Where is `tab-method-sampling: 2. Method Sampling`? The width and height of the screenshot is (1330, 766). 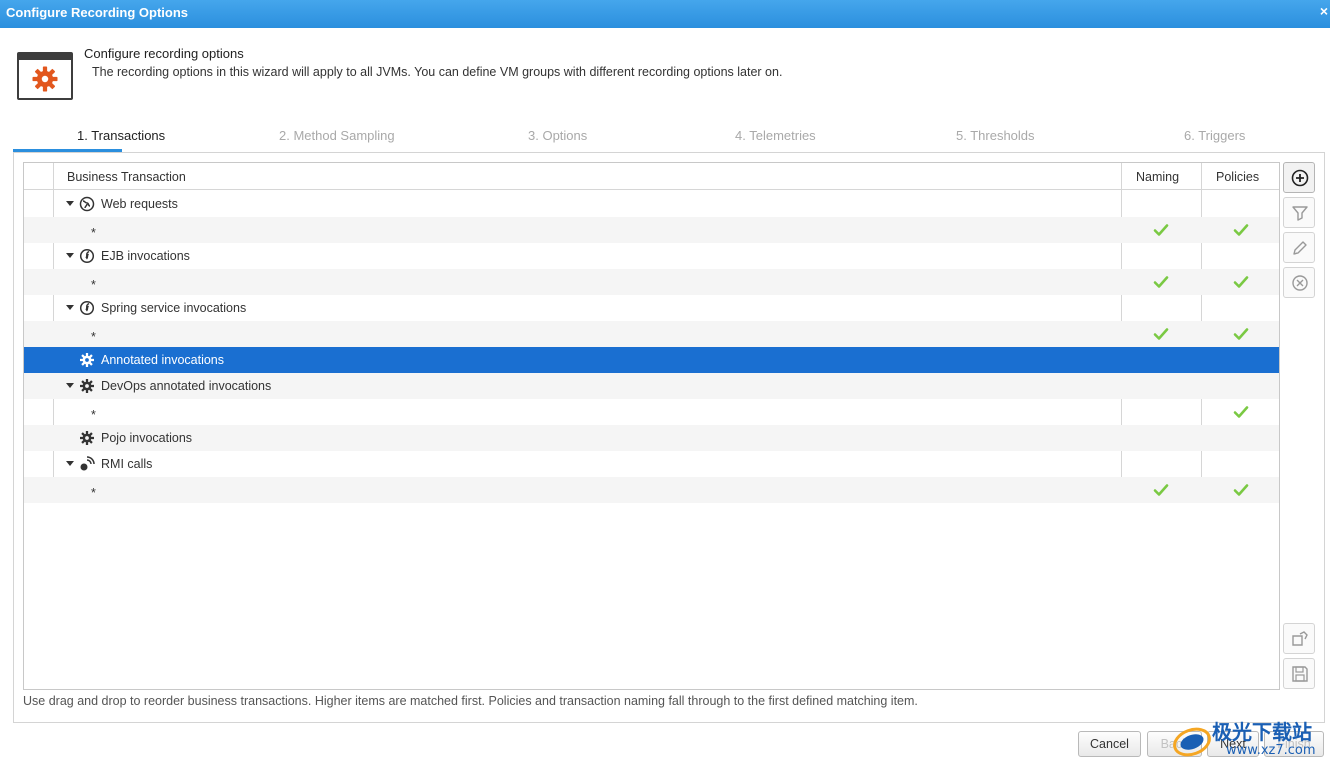
tab-method-sampling: 2. Method Sampling is located at coordinates (337, 135).